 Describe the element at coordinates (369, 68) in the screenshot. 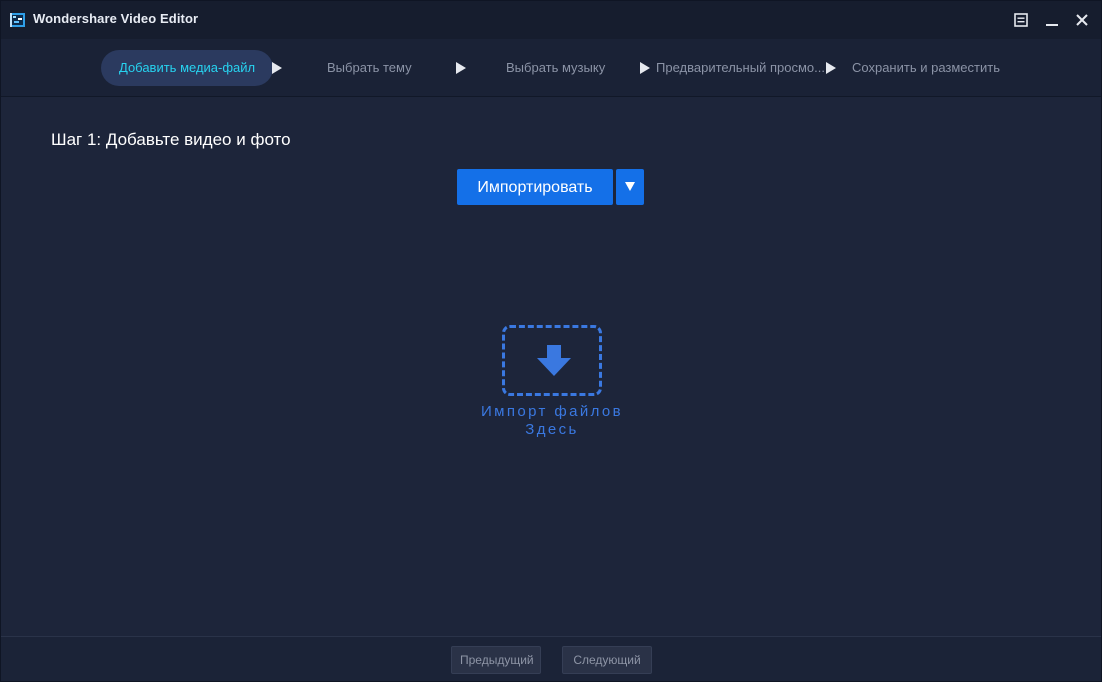

I see `step-choose-theme: Выбрать тему` at that location.